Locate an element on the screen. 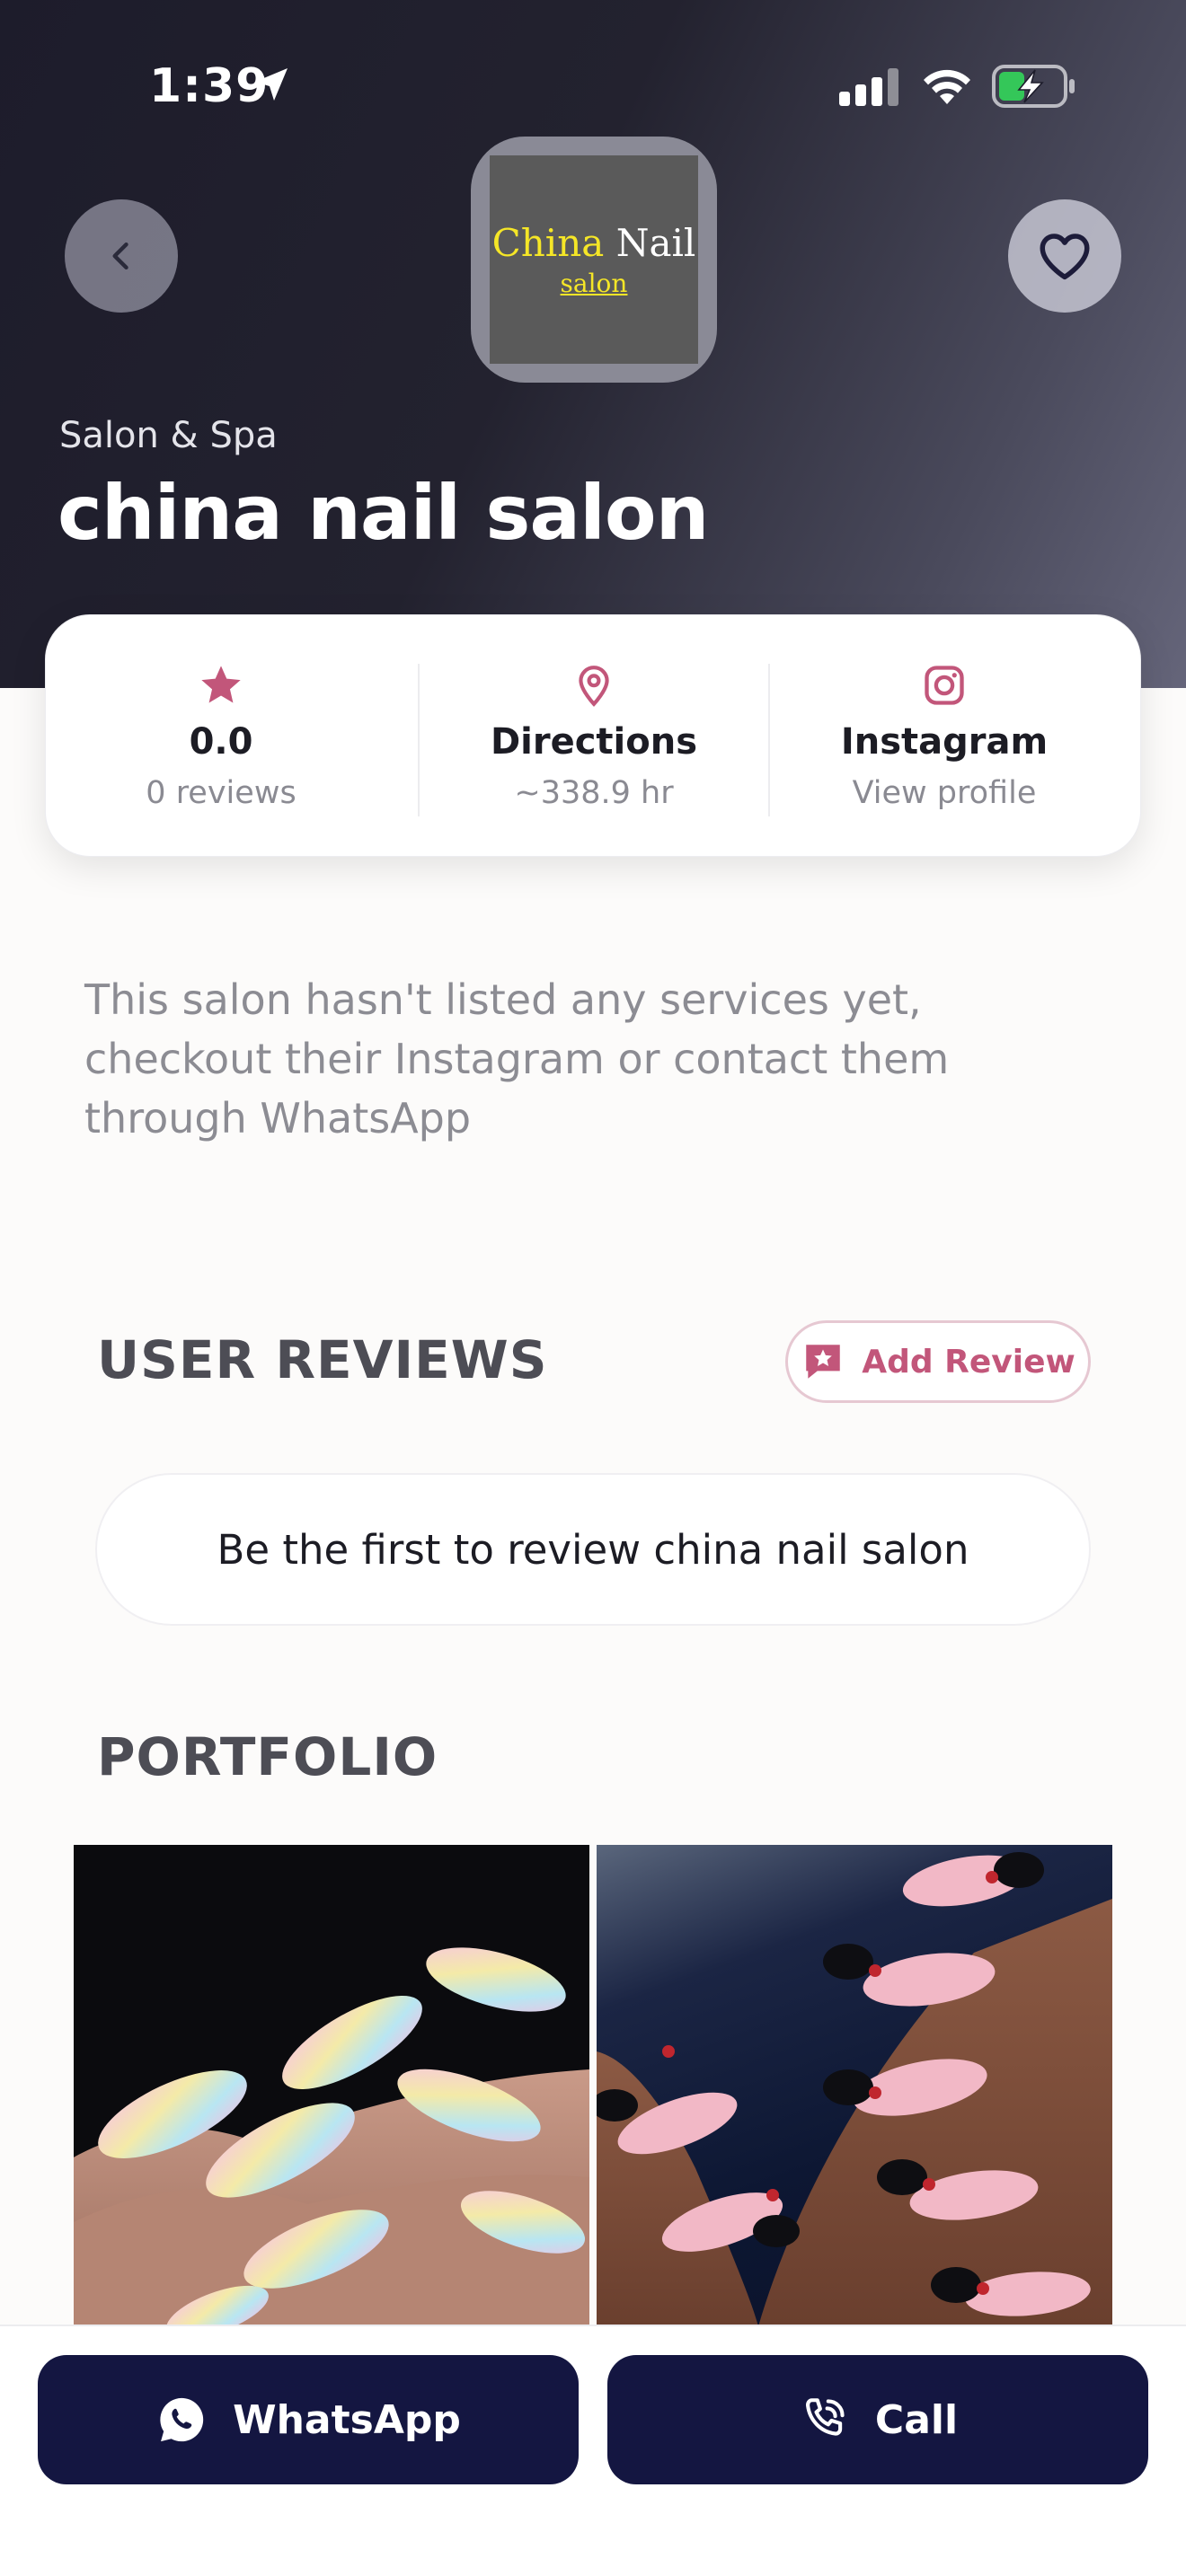 The image size is (1186, 2576). salon-logo-image: China Nail salon is located at coordinates (594, 259).